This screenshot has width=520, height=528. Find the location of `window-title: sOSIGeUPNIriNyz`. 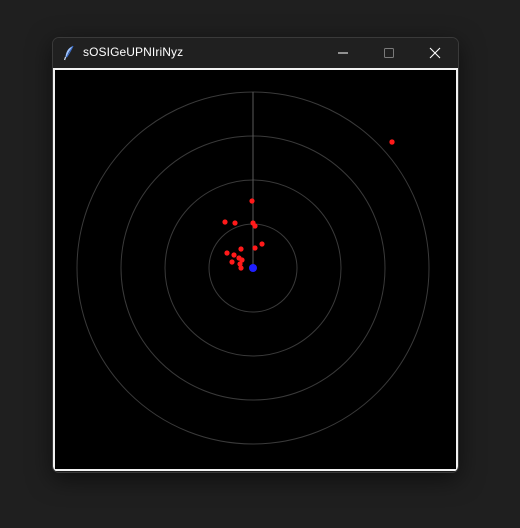

window-title: sOSIGeUPNIriNyz is located at coordinates (133, 52).